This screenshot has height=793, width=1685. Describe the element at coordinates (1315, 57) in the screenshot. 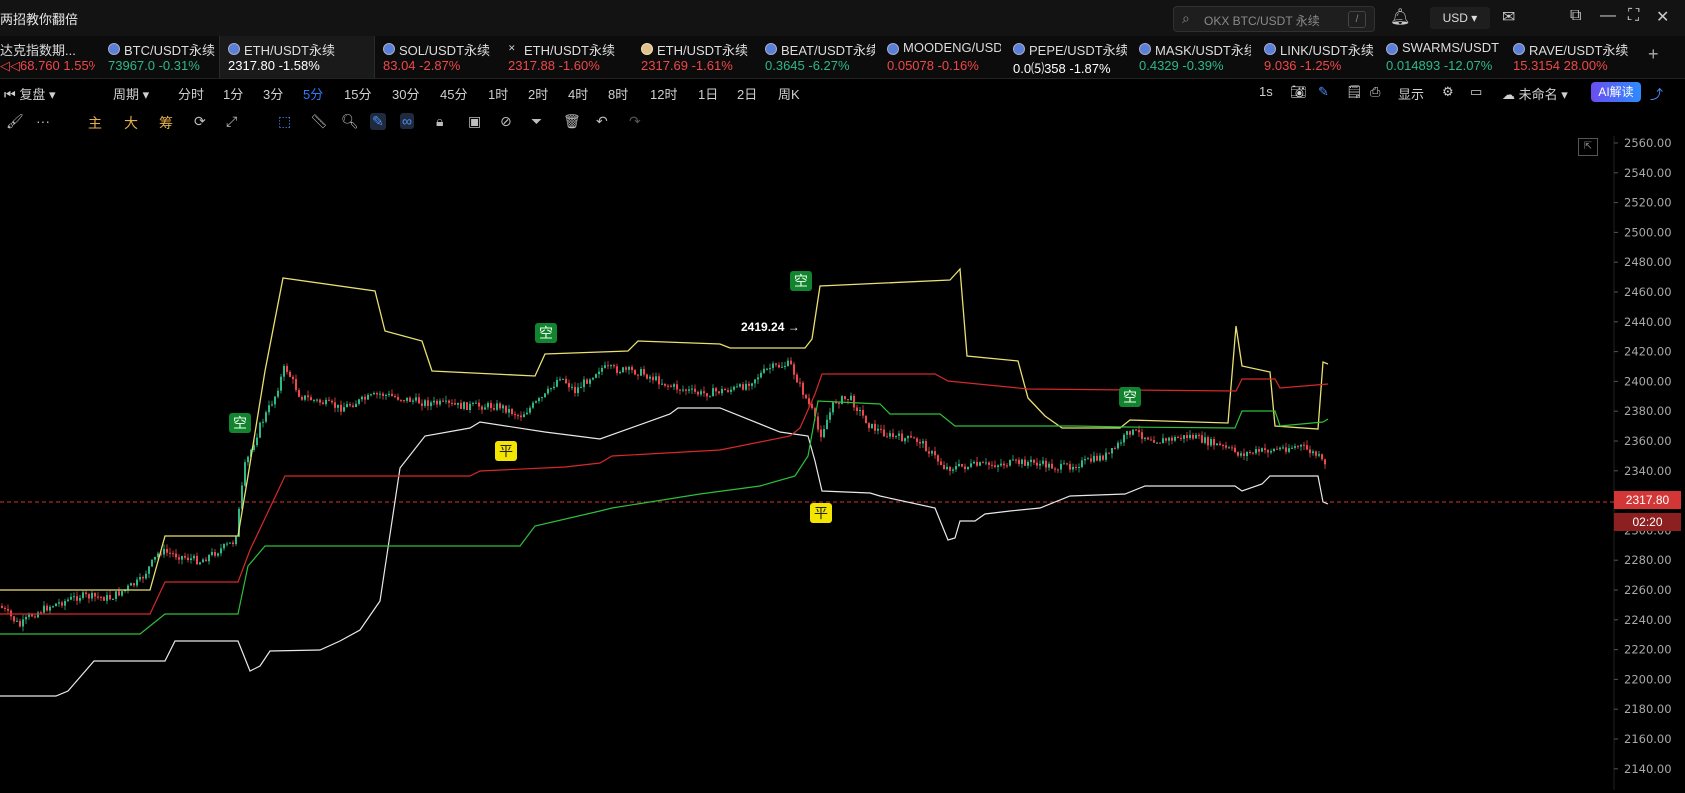

I see `instrument-tab: LINK/USDT永续 9.036 -1.25%` at that location.